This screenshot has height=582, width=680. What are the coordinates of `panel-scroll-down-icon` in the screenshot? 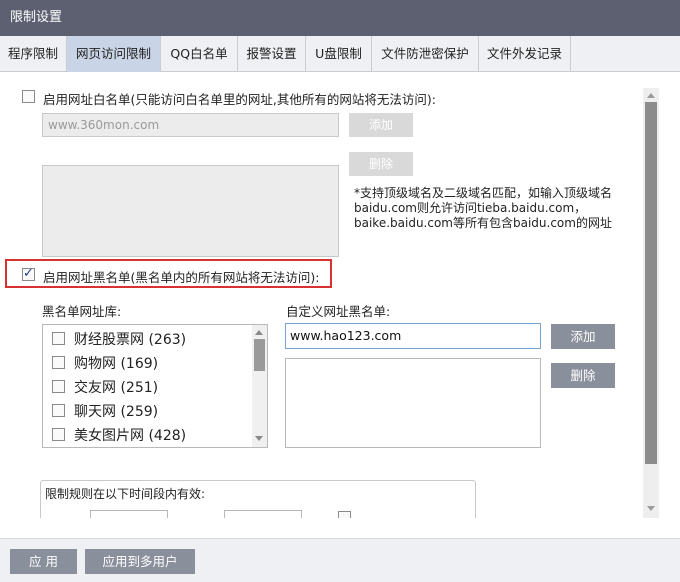 It's located at (651, 508).